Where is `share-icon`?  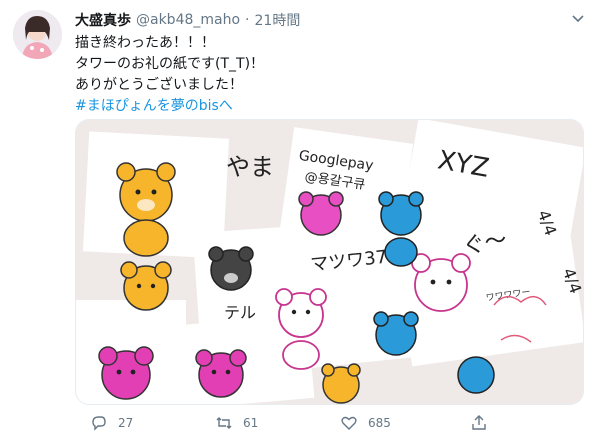
share-icon is located at coordinates (479, 422).